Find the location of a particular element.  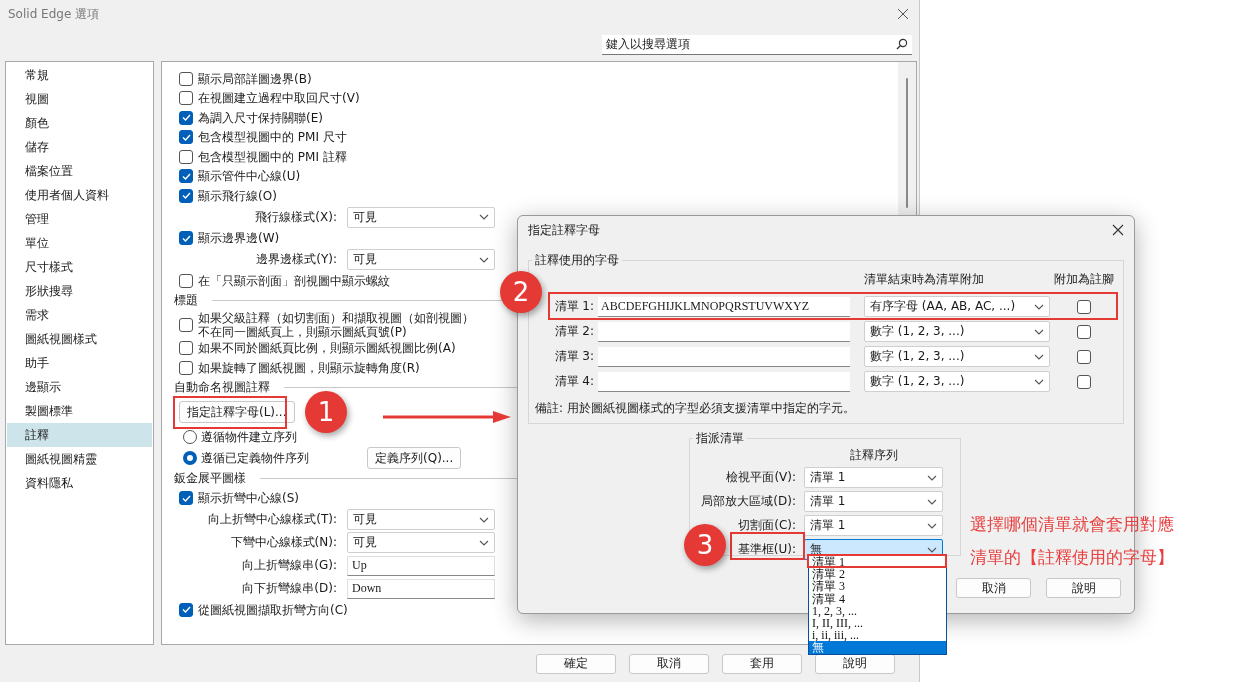

column-header: 清單結束時為清單附加 is located at coordinates (924, 279).